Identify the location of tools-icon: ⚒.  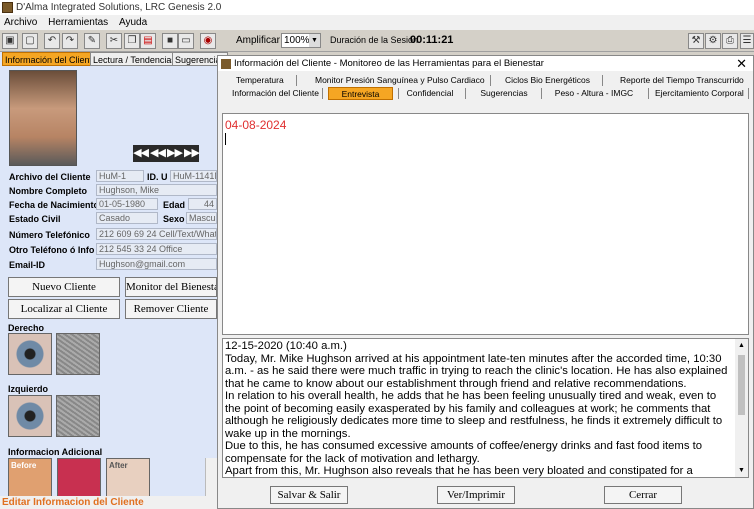
(696, 41).